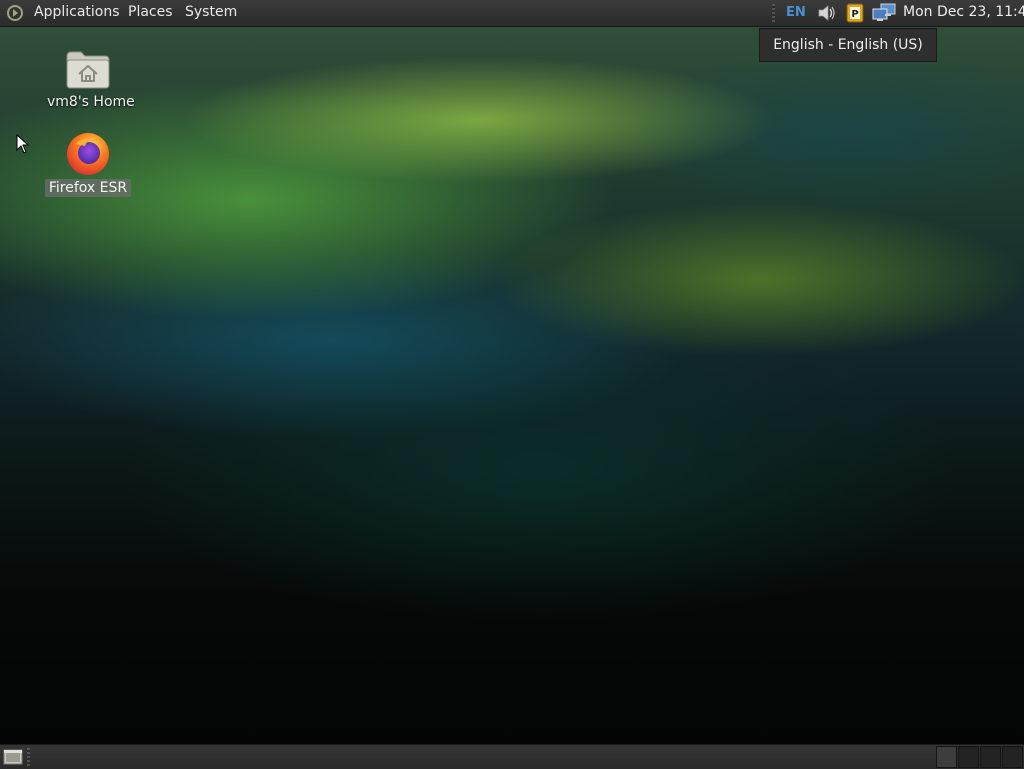 The height and width of the screenshot is (769, 1024). I want to click on desktop-icon-firefox: Firefox ESR, so click(88, 163).